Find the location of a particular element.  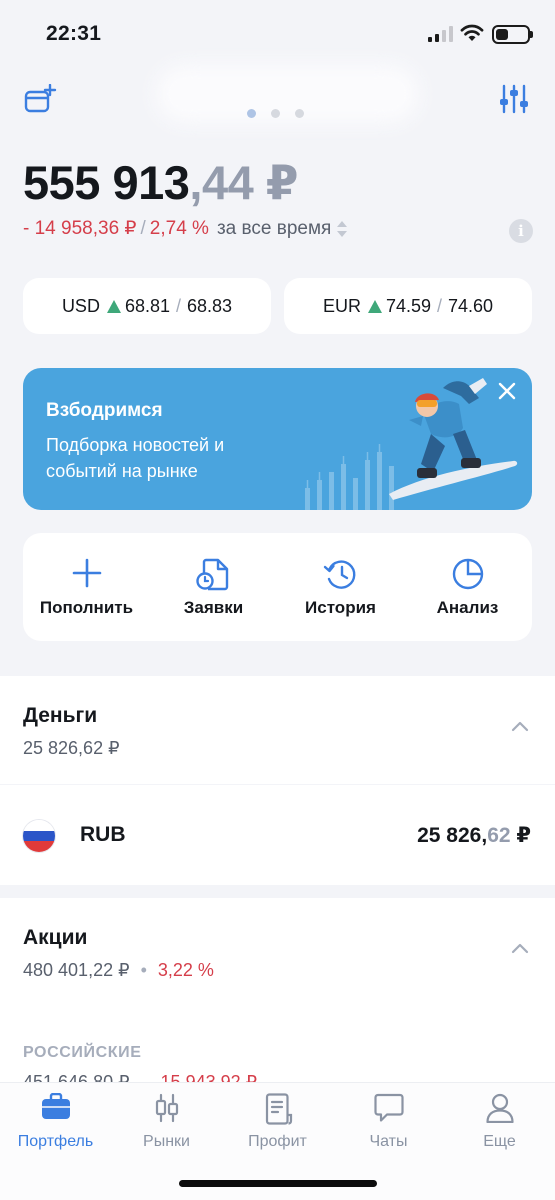

close-icon is located at coordinates (507, 391).